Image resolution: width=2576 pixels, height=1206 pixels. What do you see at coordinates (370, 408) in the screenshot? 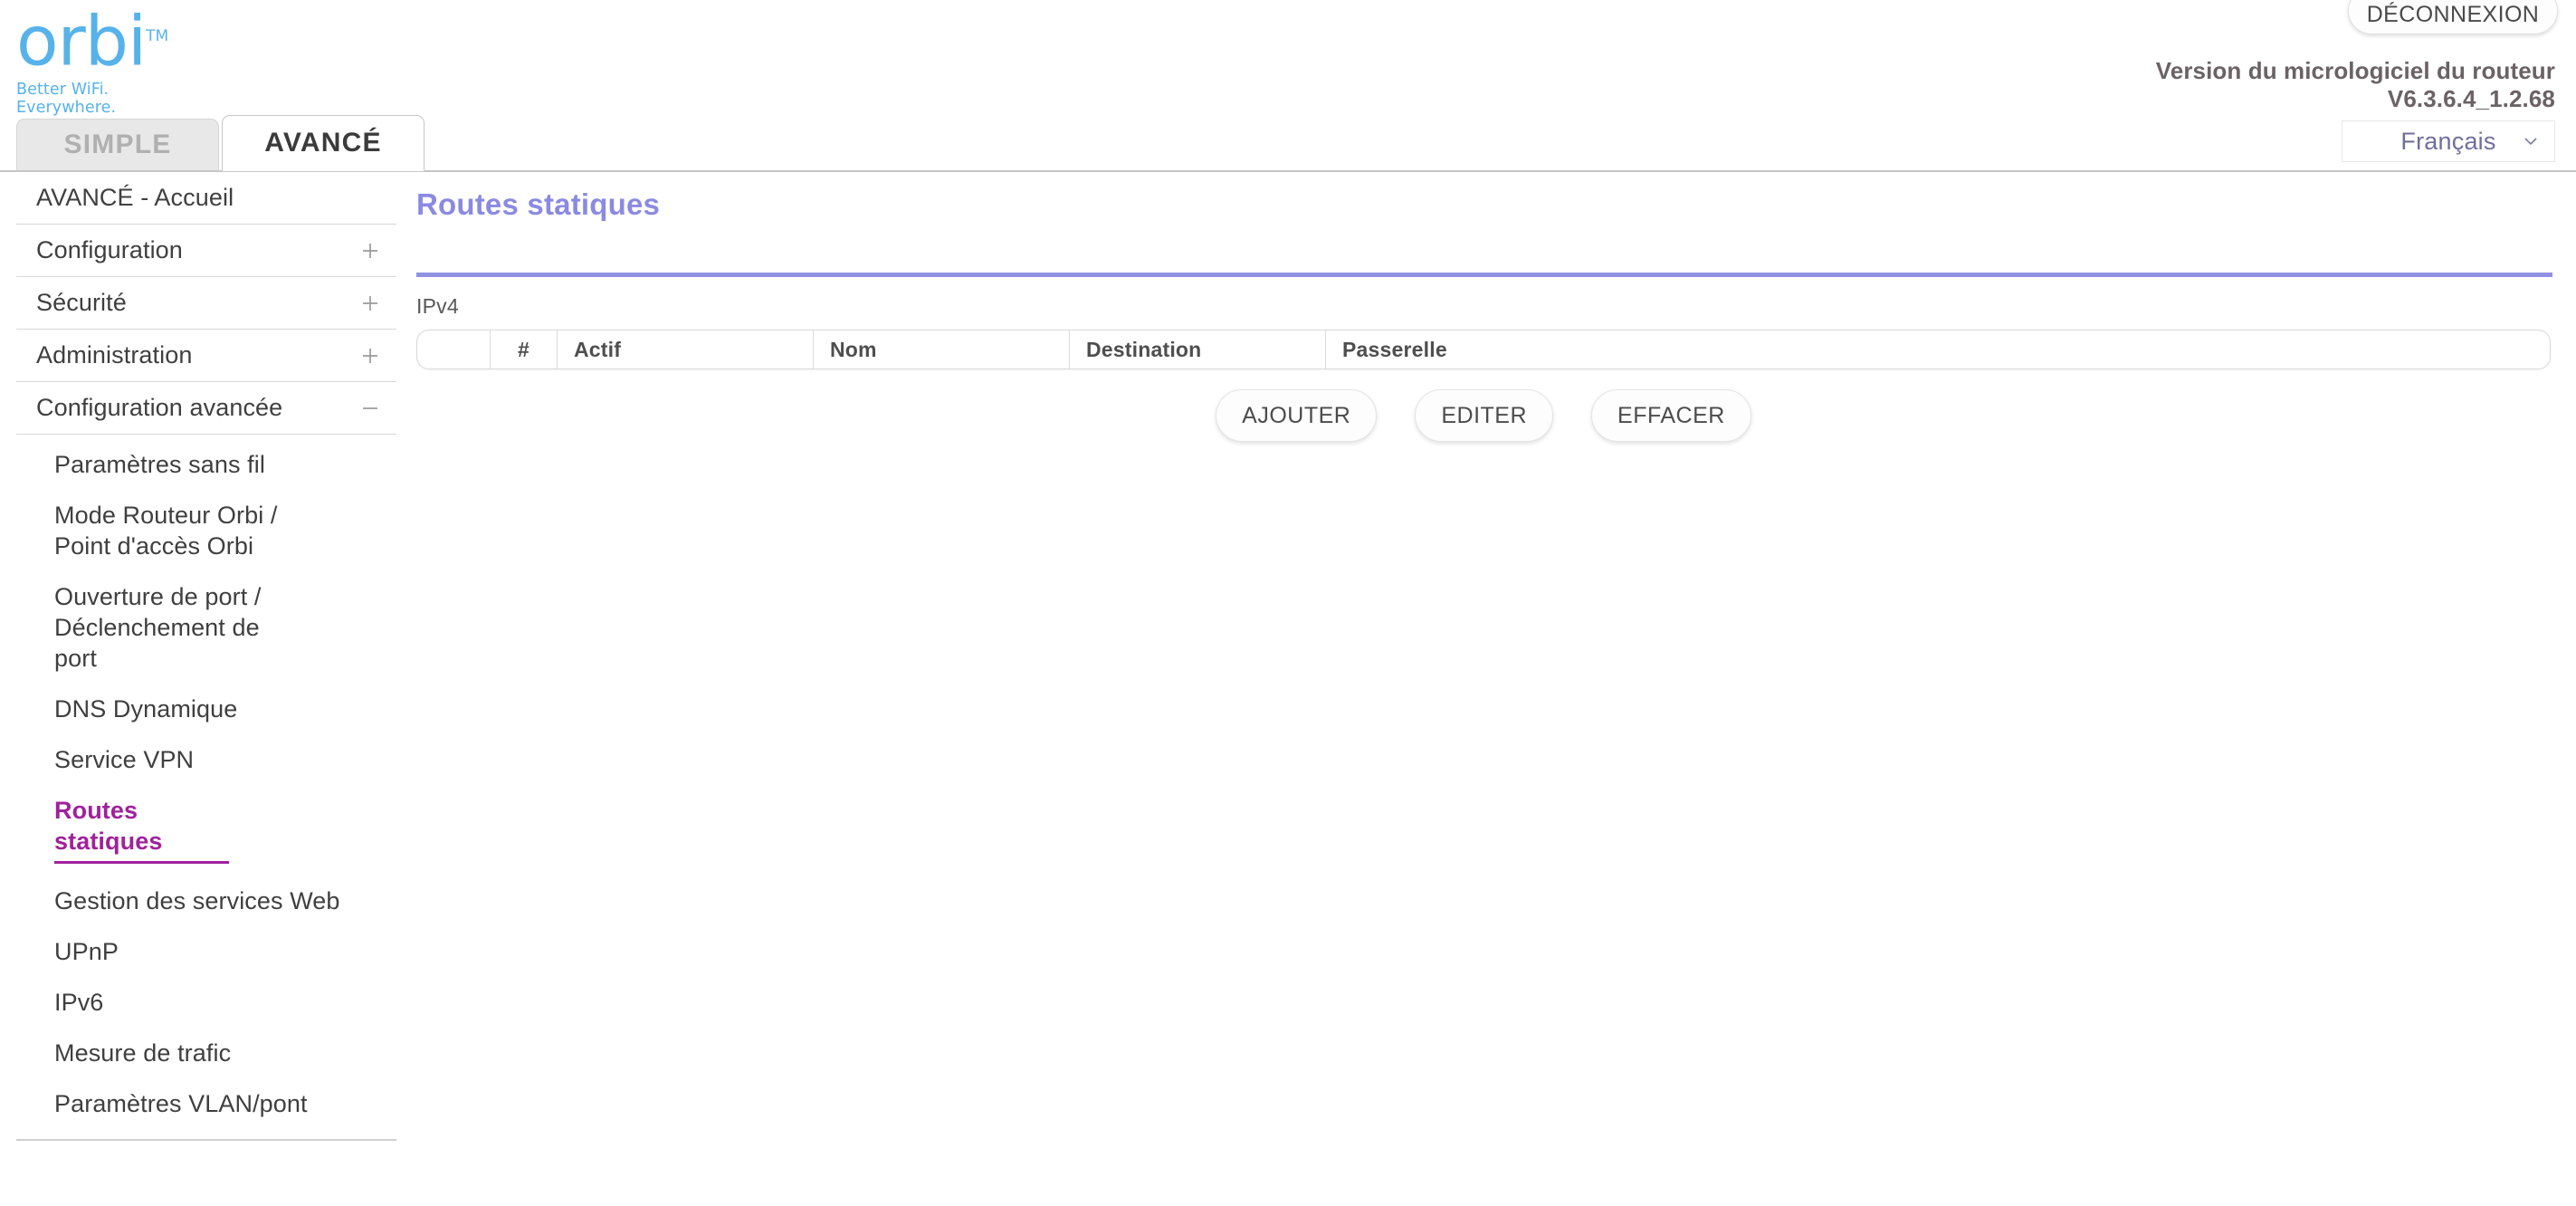
I see `minus-icon` at bounding box center [370, 408].